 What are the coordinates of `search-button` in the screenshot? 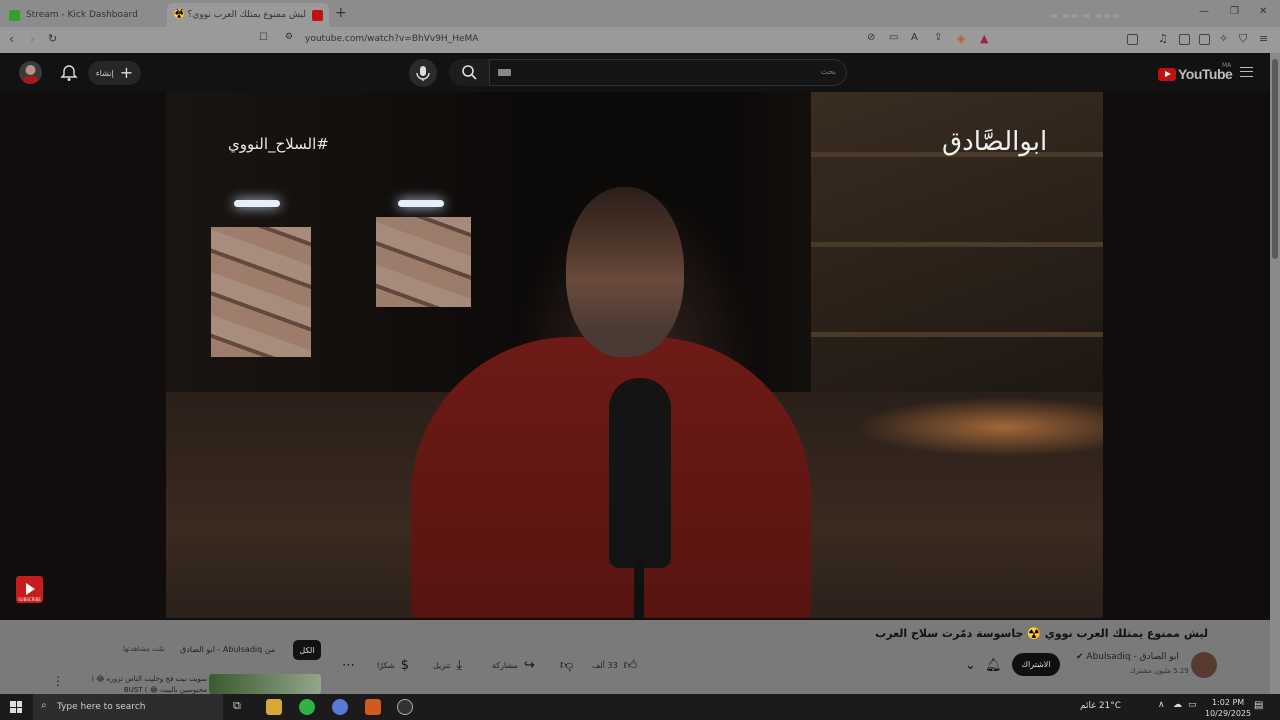 It's located at (469, 72).